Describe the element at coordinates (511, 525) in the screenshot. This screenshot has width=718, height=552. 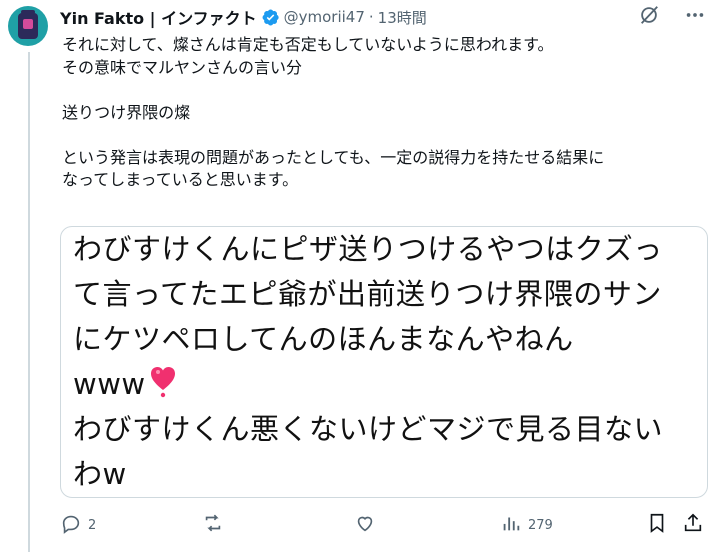
I see `views-icon` at that location.